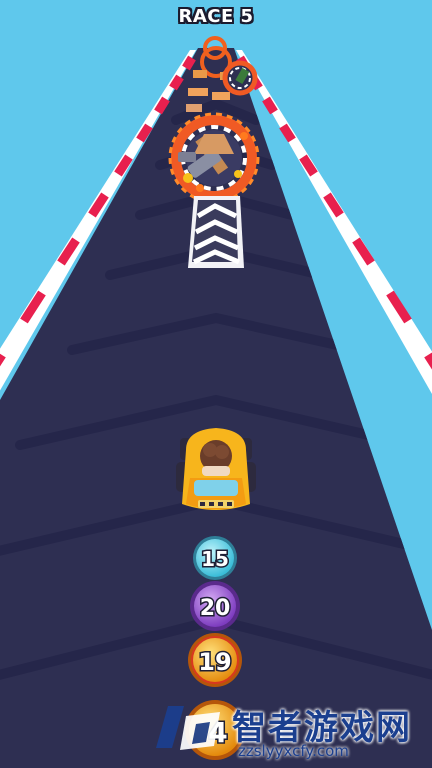 This screenshot has width=432, height=768. What do you see at coordinates (216, 469) in the screenshot?
I see `yellow-kart` at bounding box center [216, 469].